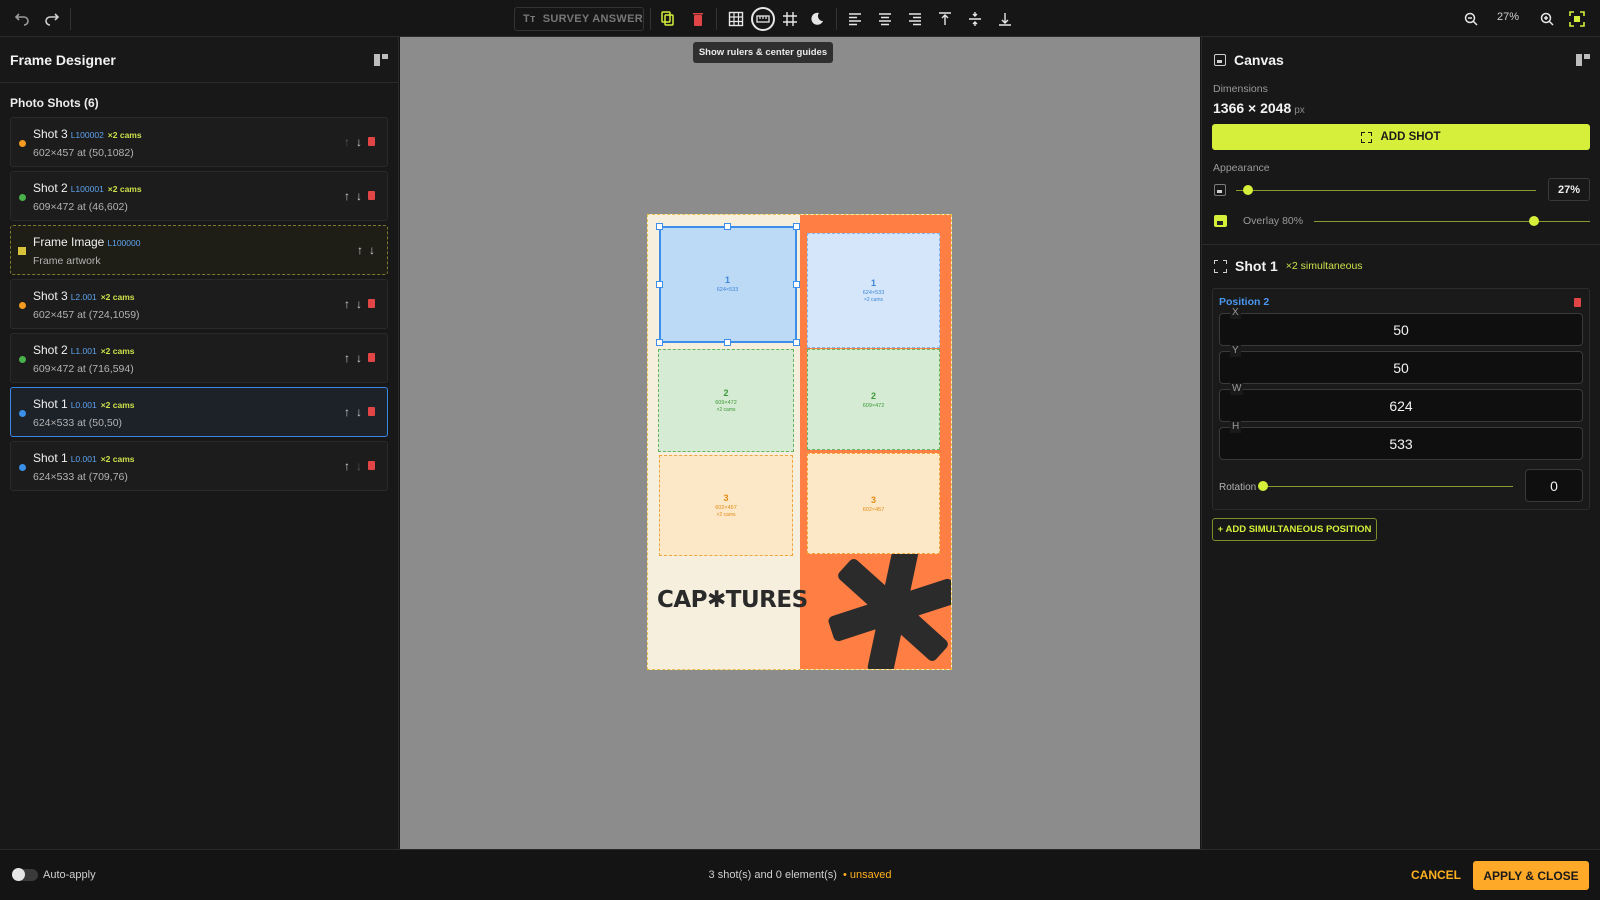 The height and width of the screenshot is (900, 1600). What do you see at coordinates (1401, 60) in the screenshot?
I see `right-panel-header: Canvas` at bounding box center [1401, 60].